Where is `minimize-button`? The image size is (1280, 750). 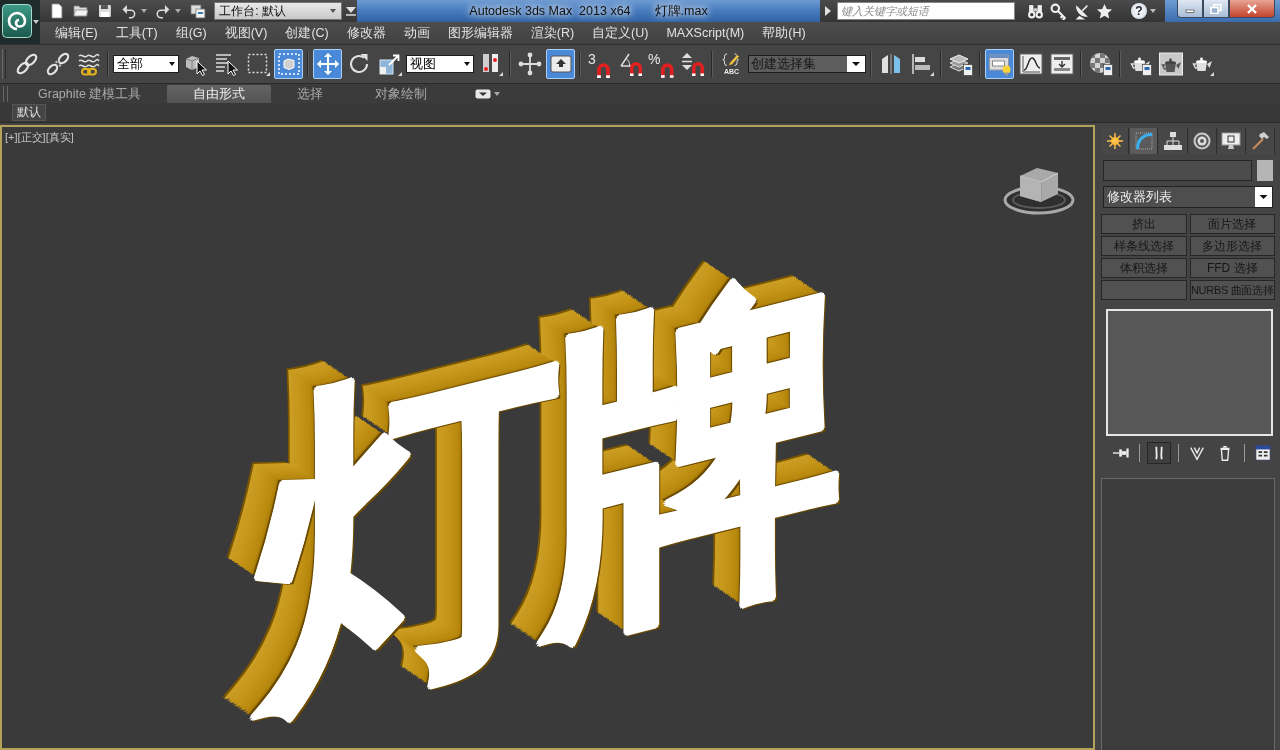
minimize-button is located at coordinates (1190, 9).